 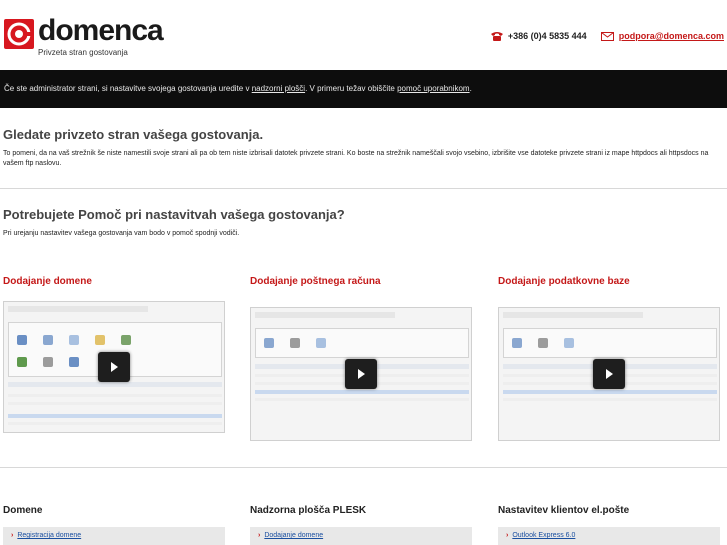 I want to click on domains-heading: Domene, so click(x=23, y=510).